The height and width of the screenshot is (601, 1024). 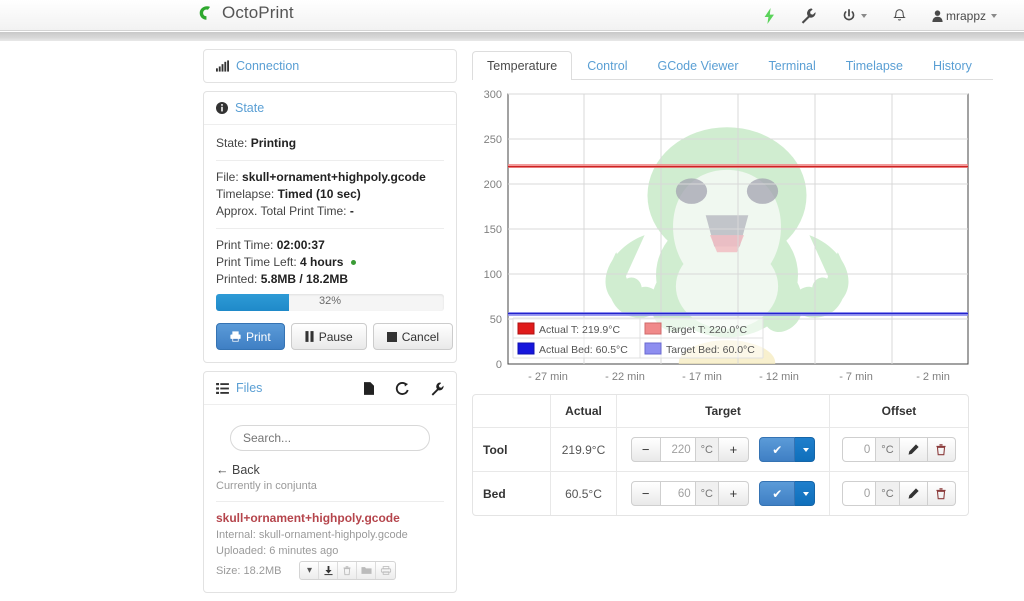 I want to click on bell-icon, so click(x=899, y=15).